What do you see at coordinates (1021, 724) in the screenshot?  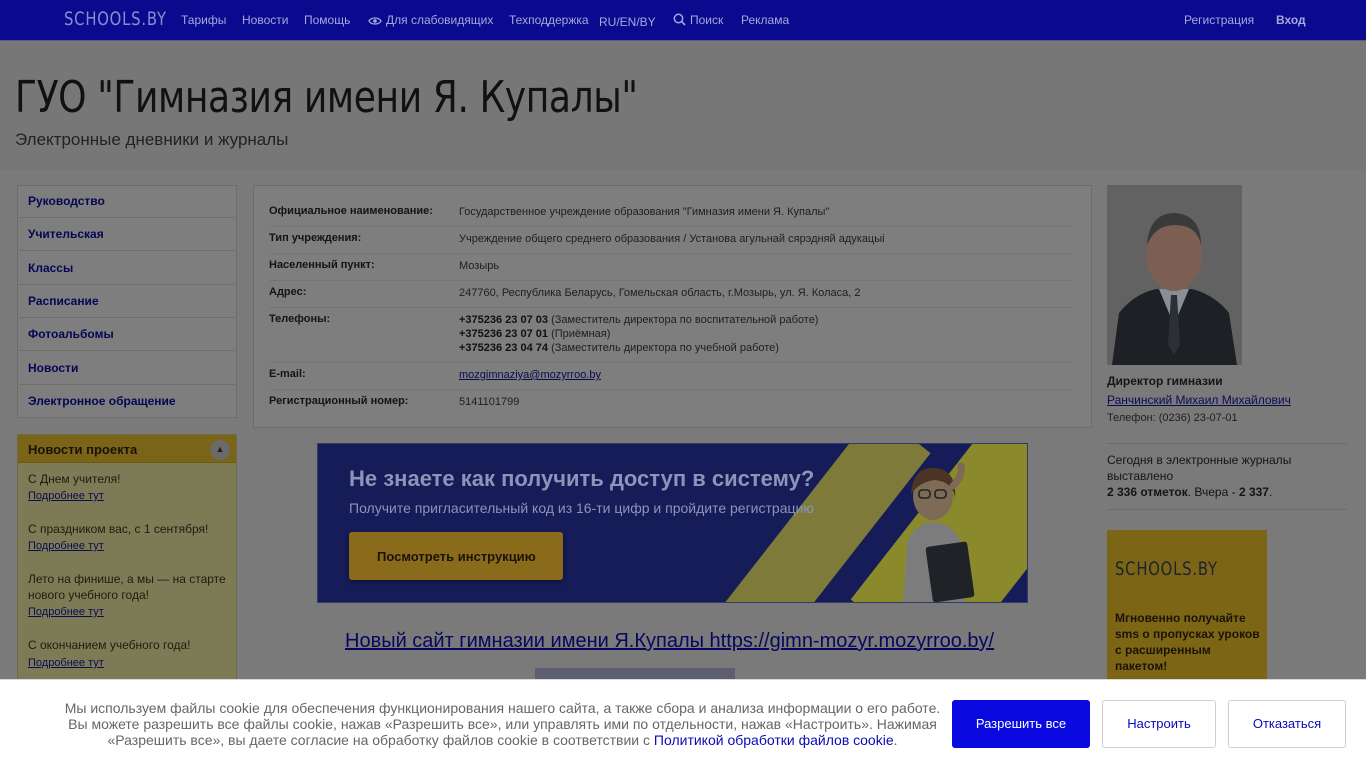 I see `allow-all-cookies-button: Разрешить все` at bounding box center [1021, 724].